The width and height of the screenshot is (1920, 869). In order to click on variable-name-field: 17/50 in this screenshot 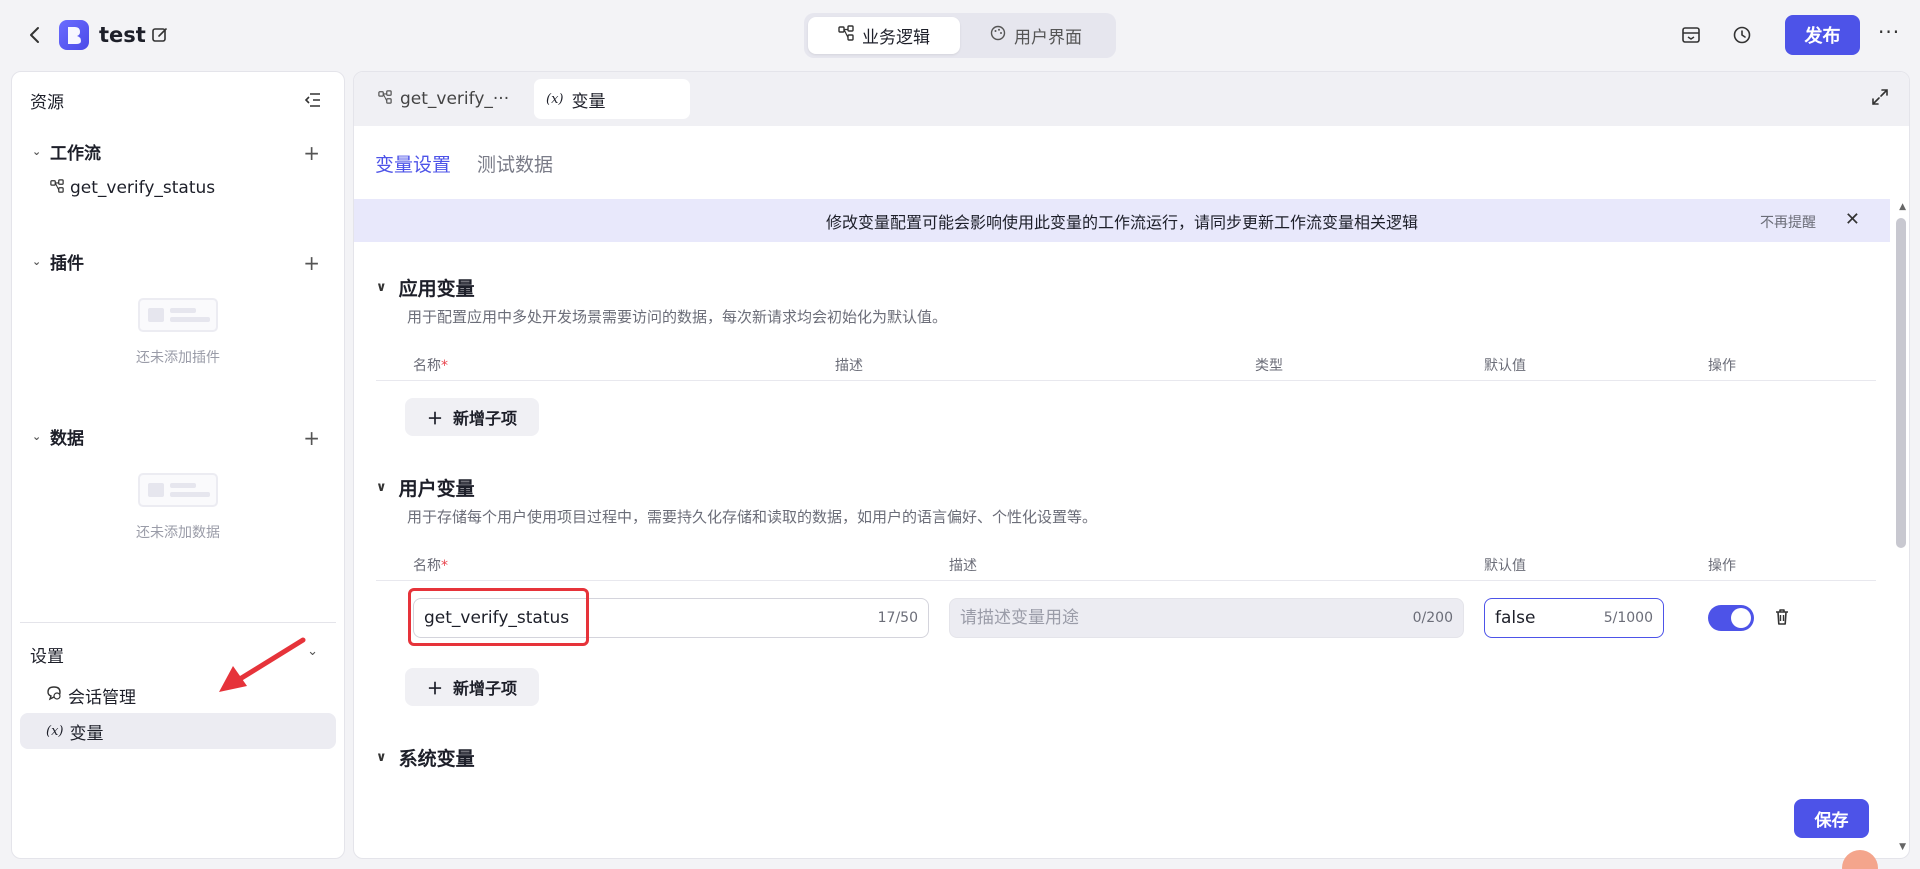, I will do `click(671, 618)`.